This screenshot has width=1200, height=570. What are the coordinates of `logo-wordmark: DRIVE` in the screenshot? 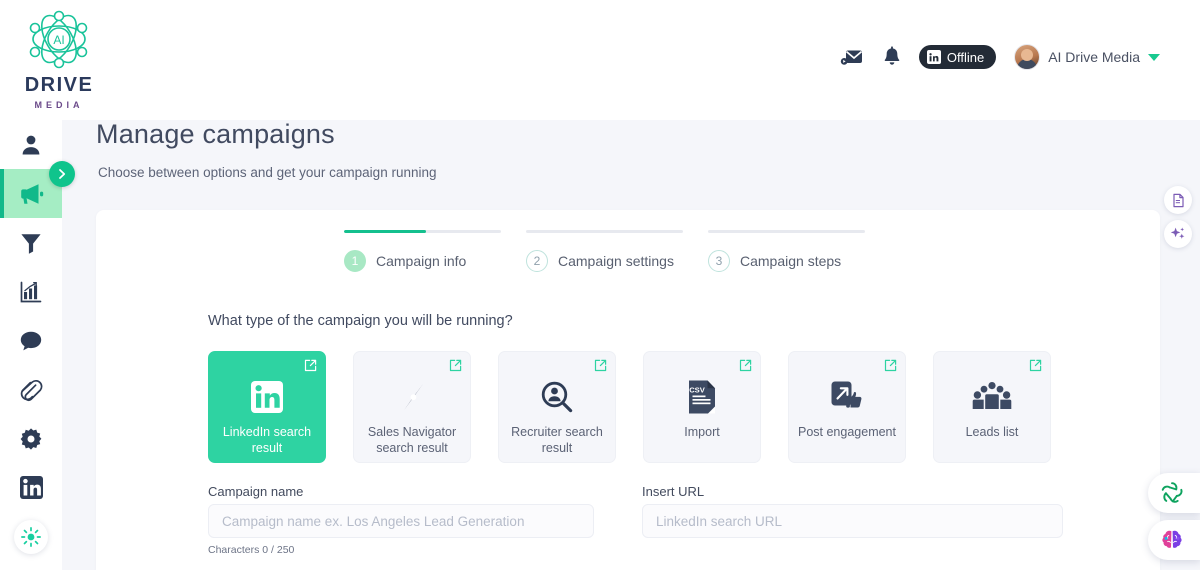 It's located at (59, 85).